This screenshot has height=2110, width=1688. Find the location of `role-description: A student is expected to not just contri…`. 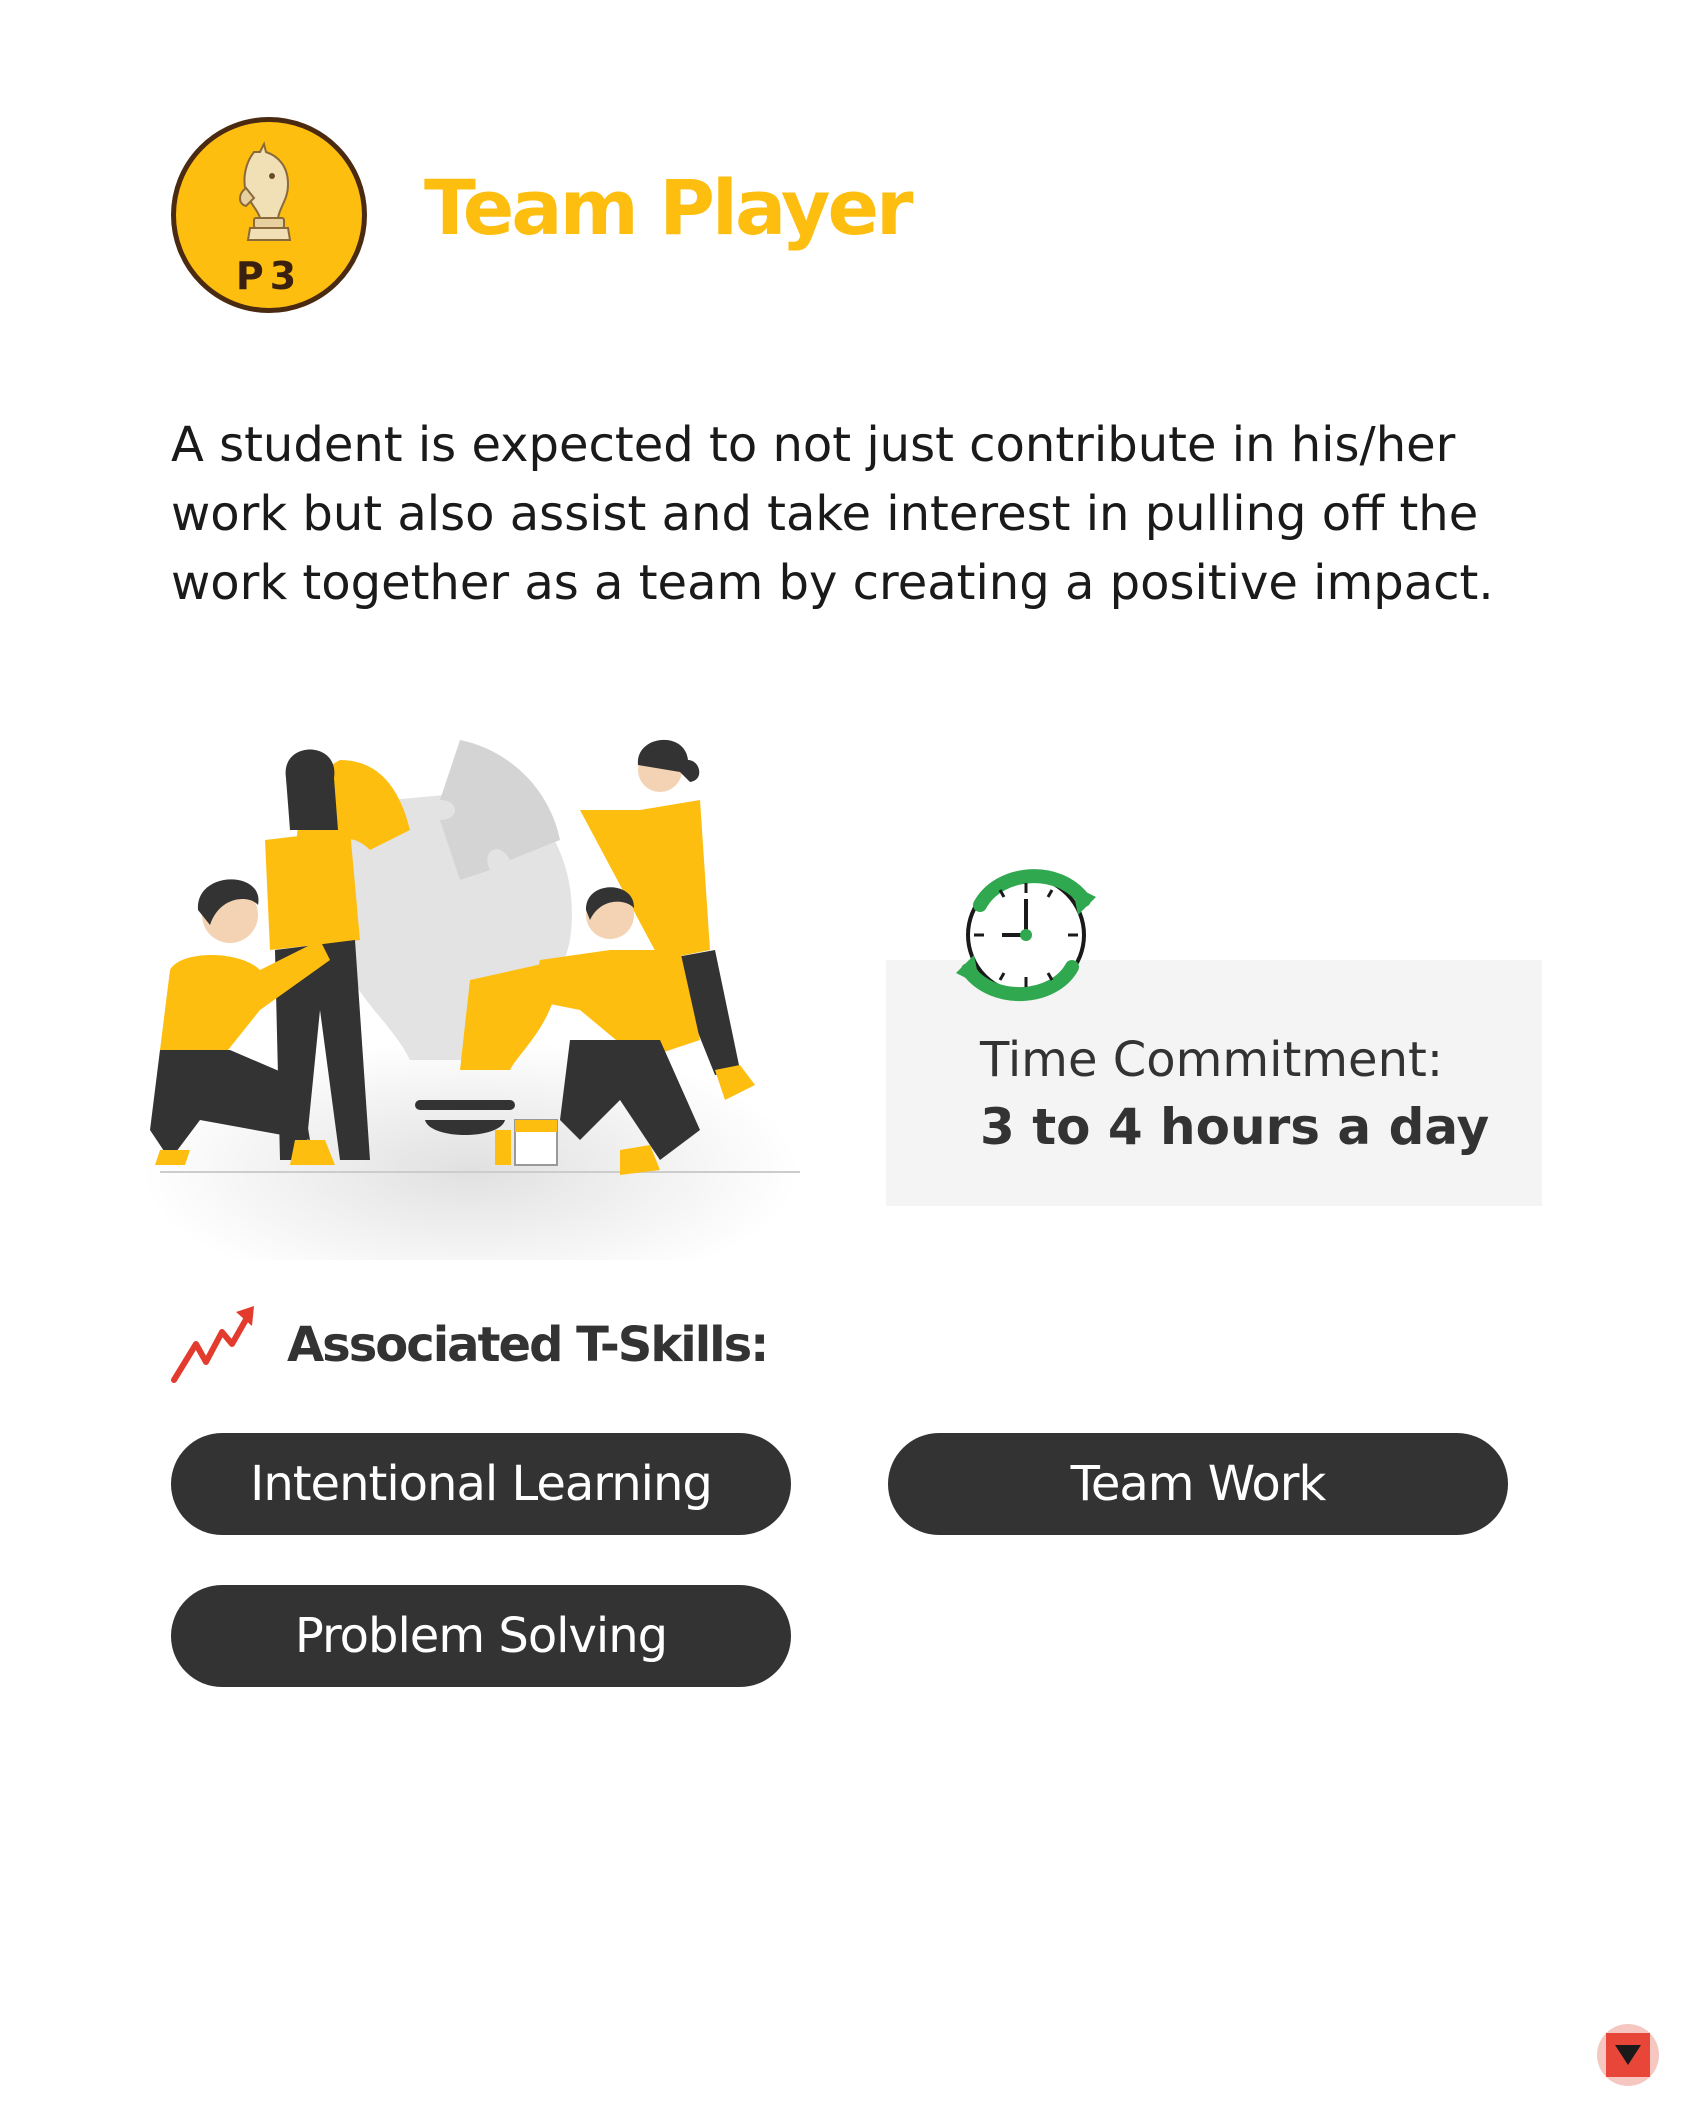

role-description: A student is expected to not just contri… is located at coordinates (832, 514).